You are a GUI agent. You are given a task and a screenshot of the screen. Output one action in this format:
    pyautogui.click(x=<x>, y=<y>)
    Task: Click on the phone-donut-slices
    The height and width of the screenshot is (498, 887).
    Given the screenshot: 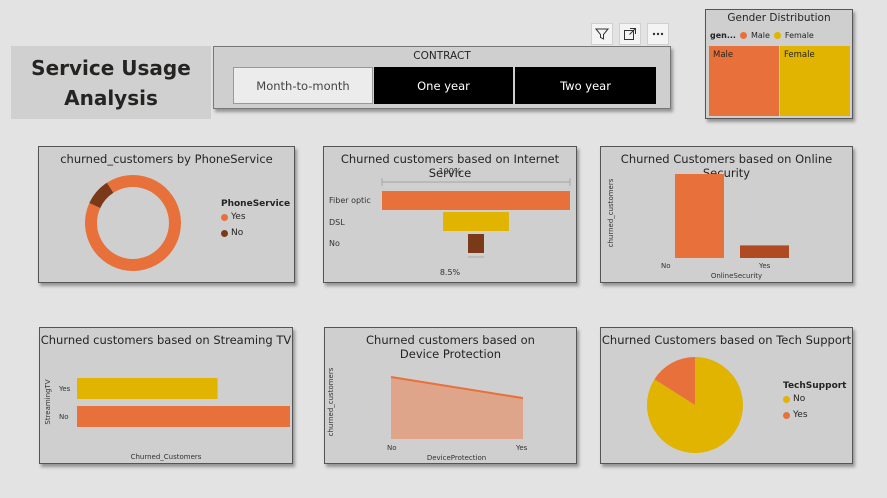 What is the action you would take?
    pyautogui.click(x=133, y=223)
    